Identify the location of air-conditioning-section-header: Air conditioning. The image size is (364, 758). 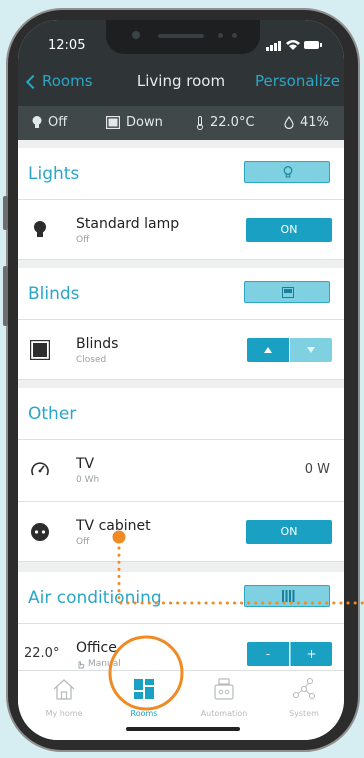
(181, 598).